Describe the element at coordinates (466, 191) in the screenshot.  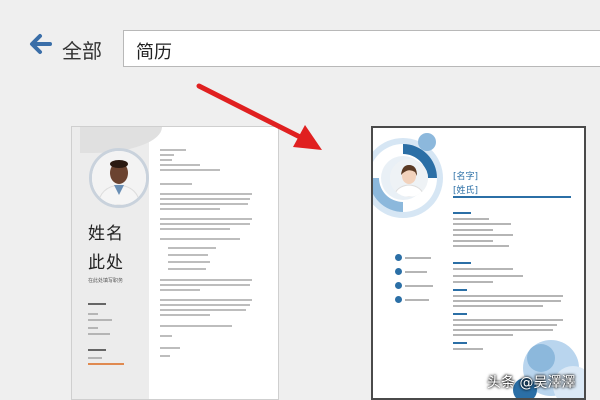
I see `template-last-name: [姓氏]` at that location.